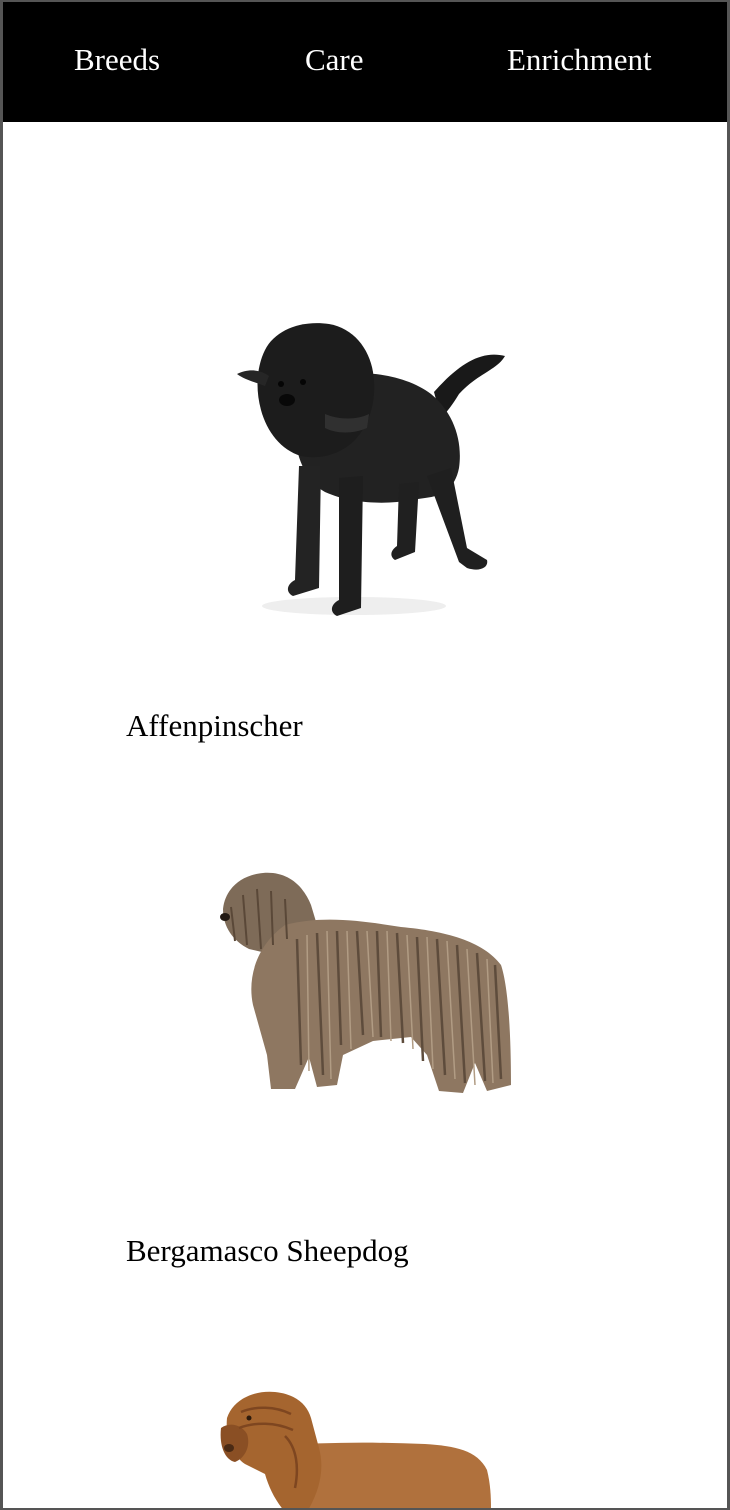  Describe the element at coordinates (365, 62) in the screenshot. I see `top-navigation-bar: Breeds Care Enrichment` at that location.